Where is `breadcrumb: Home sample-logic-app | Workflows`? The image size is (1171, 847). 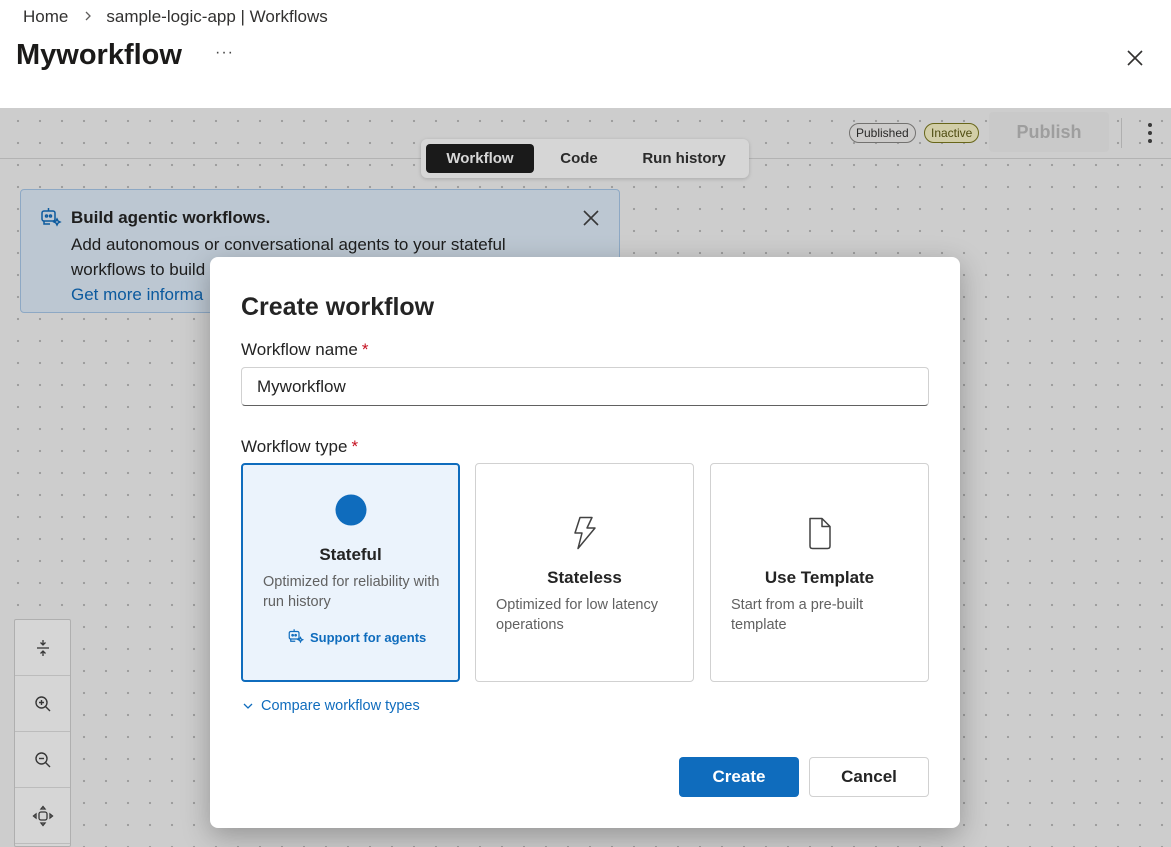
breadcrumb: Home sample-logic-app | Workflows is located at coordinates (175, 17).